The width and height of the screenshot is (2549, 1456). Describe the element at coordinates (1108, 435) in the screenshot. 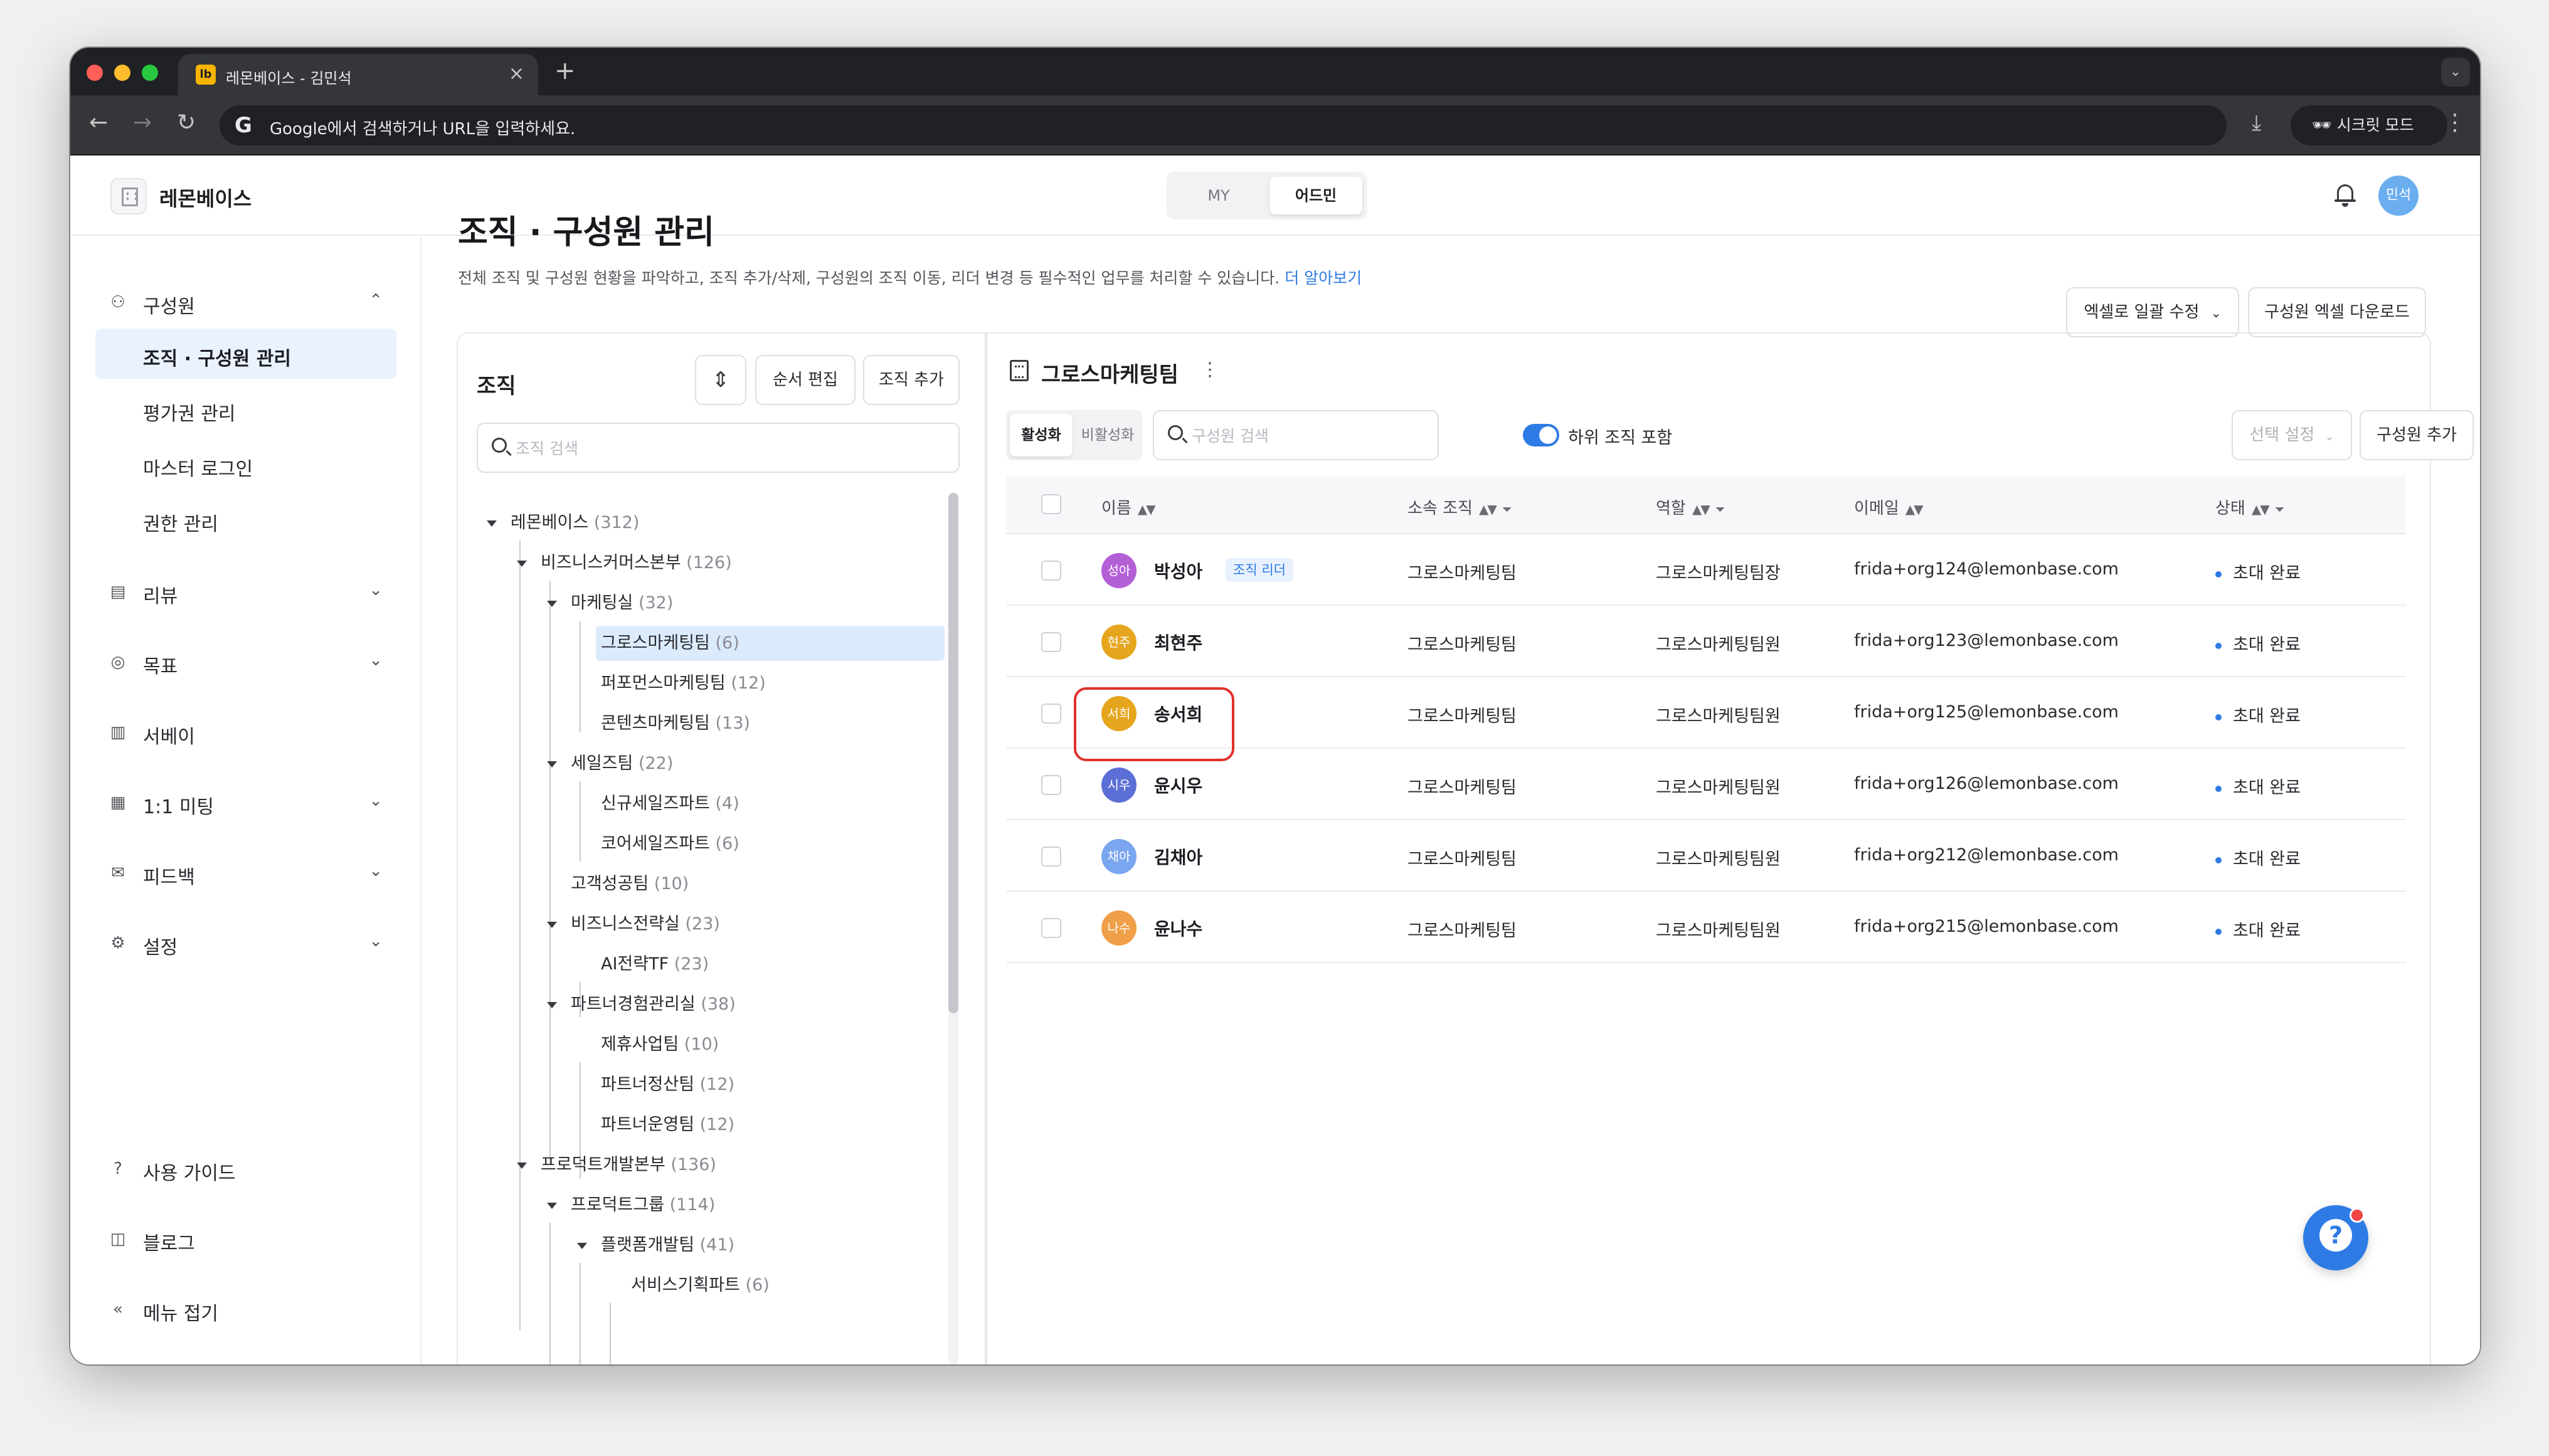

I see `tab-inactive: 비활성화` at that location.